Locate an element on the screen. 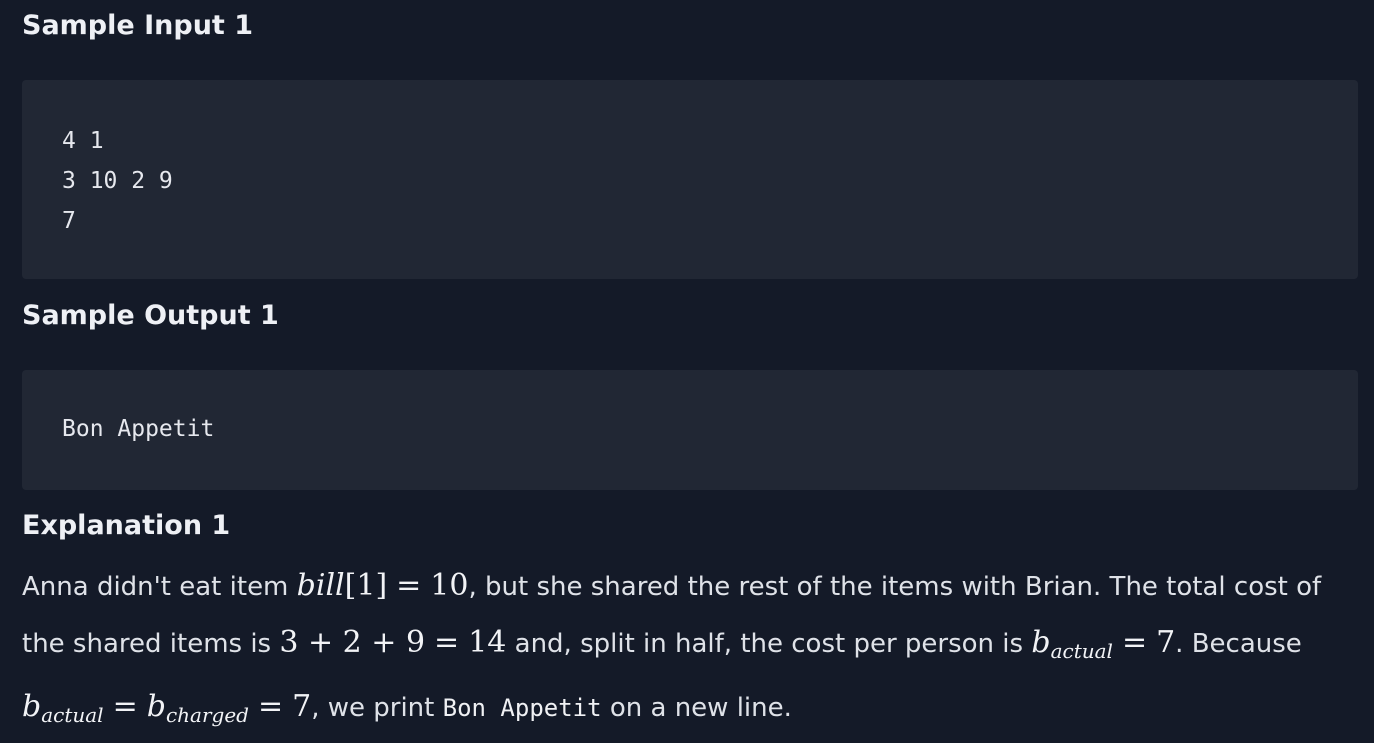 This screenshot has height=743, width=1374. math-bill-expression: bill[1] = 10 is located at coordinates (383, 585).